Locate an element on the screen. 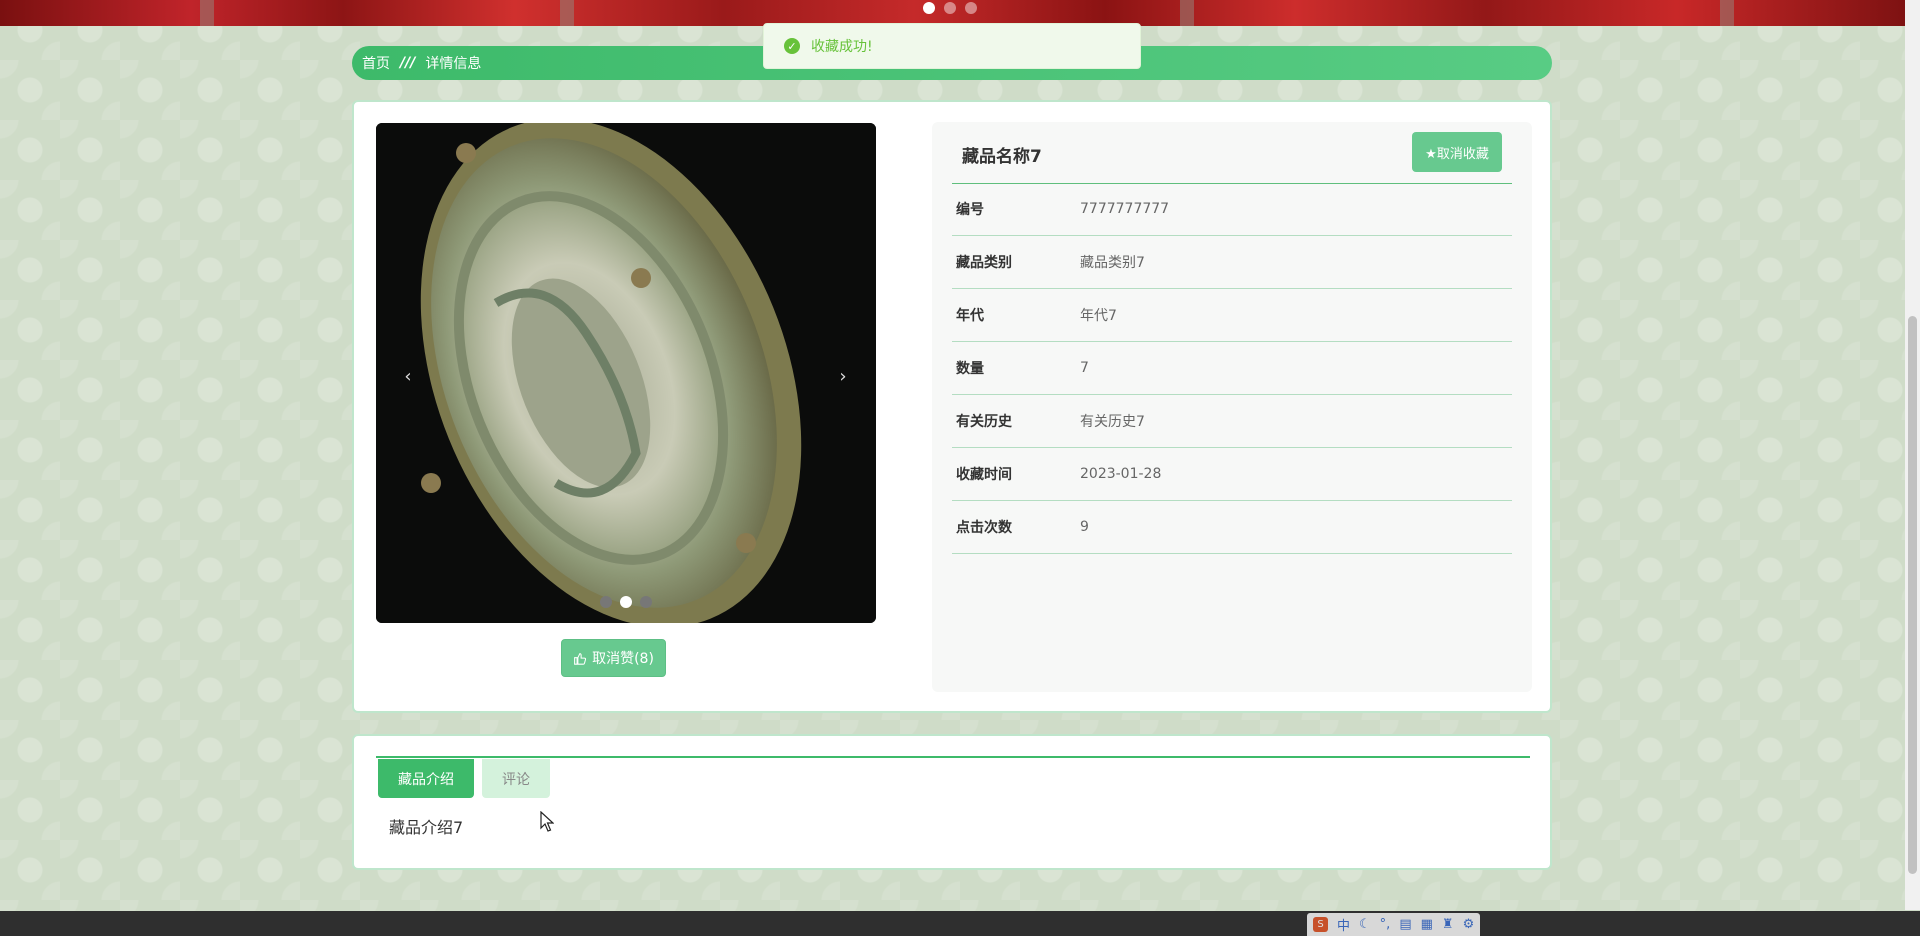 Image resolution: width=1920 pixels, height=936 pixels. info-value: 9 is located at coordinates (1084, 527).